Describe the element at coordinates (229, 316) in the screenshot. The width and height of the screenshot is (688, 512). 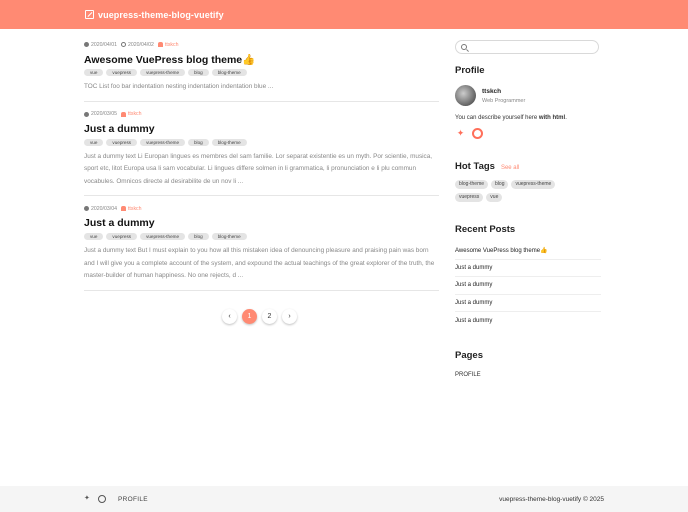
I see `prev-page-button: ‹` at that location.